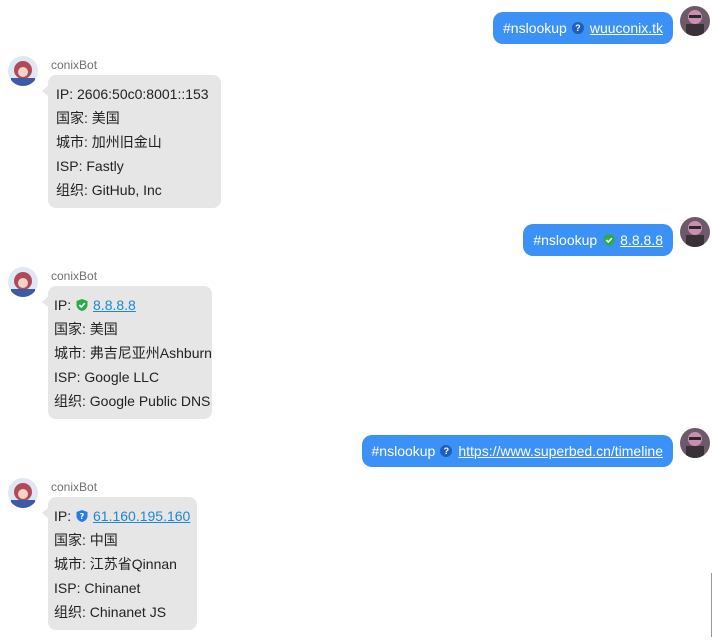  I want to click on city-line: 城市: 弗吉尼亚州Ashburn, so click(133, 353).